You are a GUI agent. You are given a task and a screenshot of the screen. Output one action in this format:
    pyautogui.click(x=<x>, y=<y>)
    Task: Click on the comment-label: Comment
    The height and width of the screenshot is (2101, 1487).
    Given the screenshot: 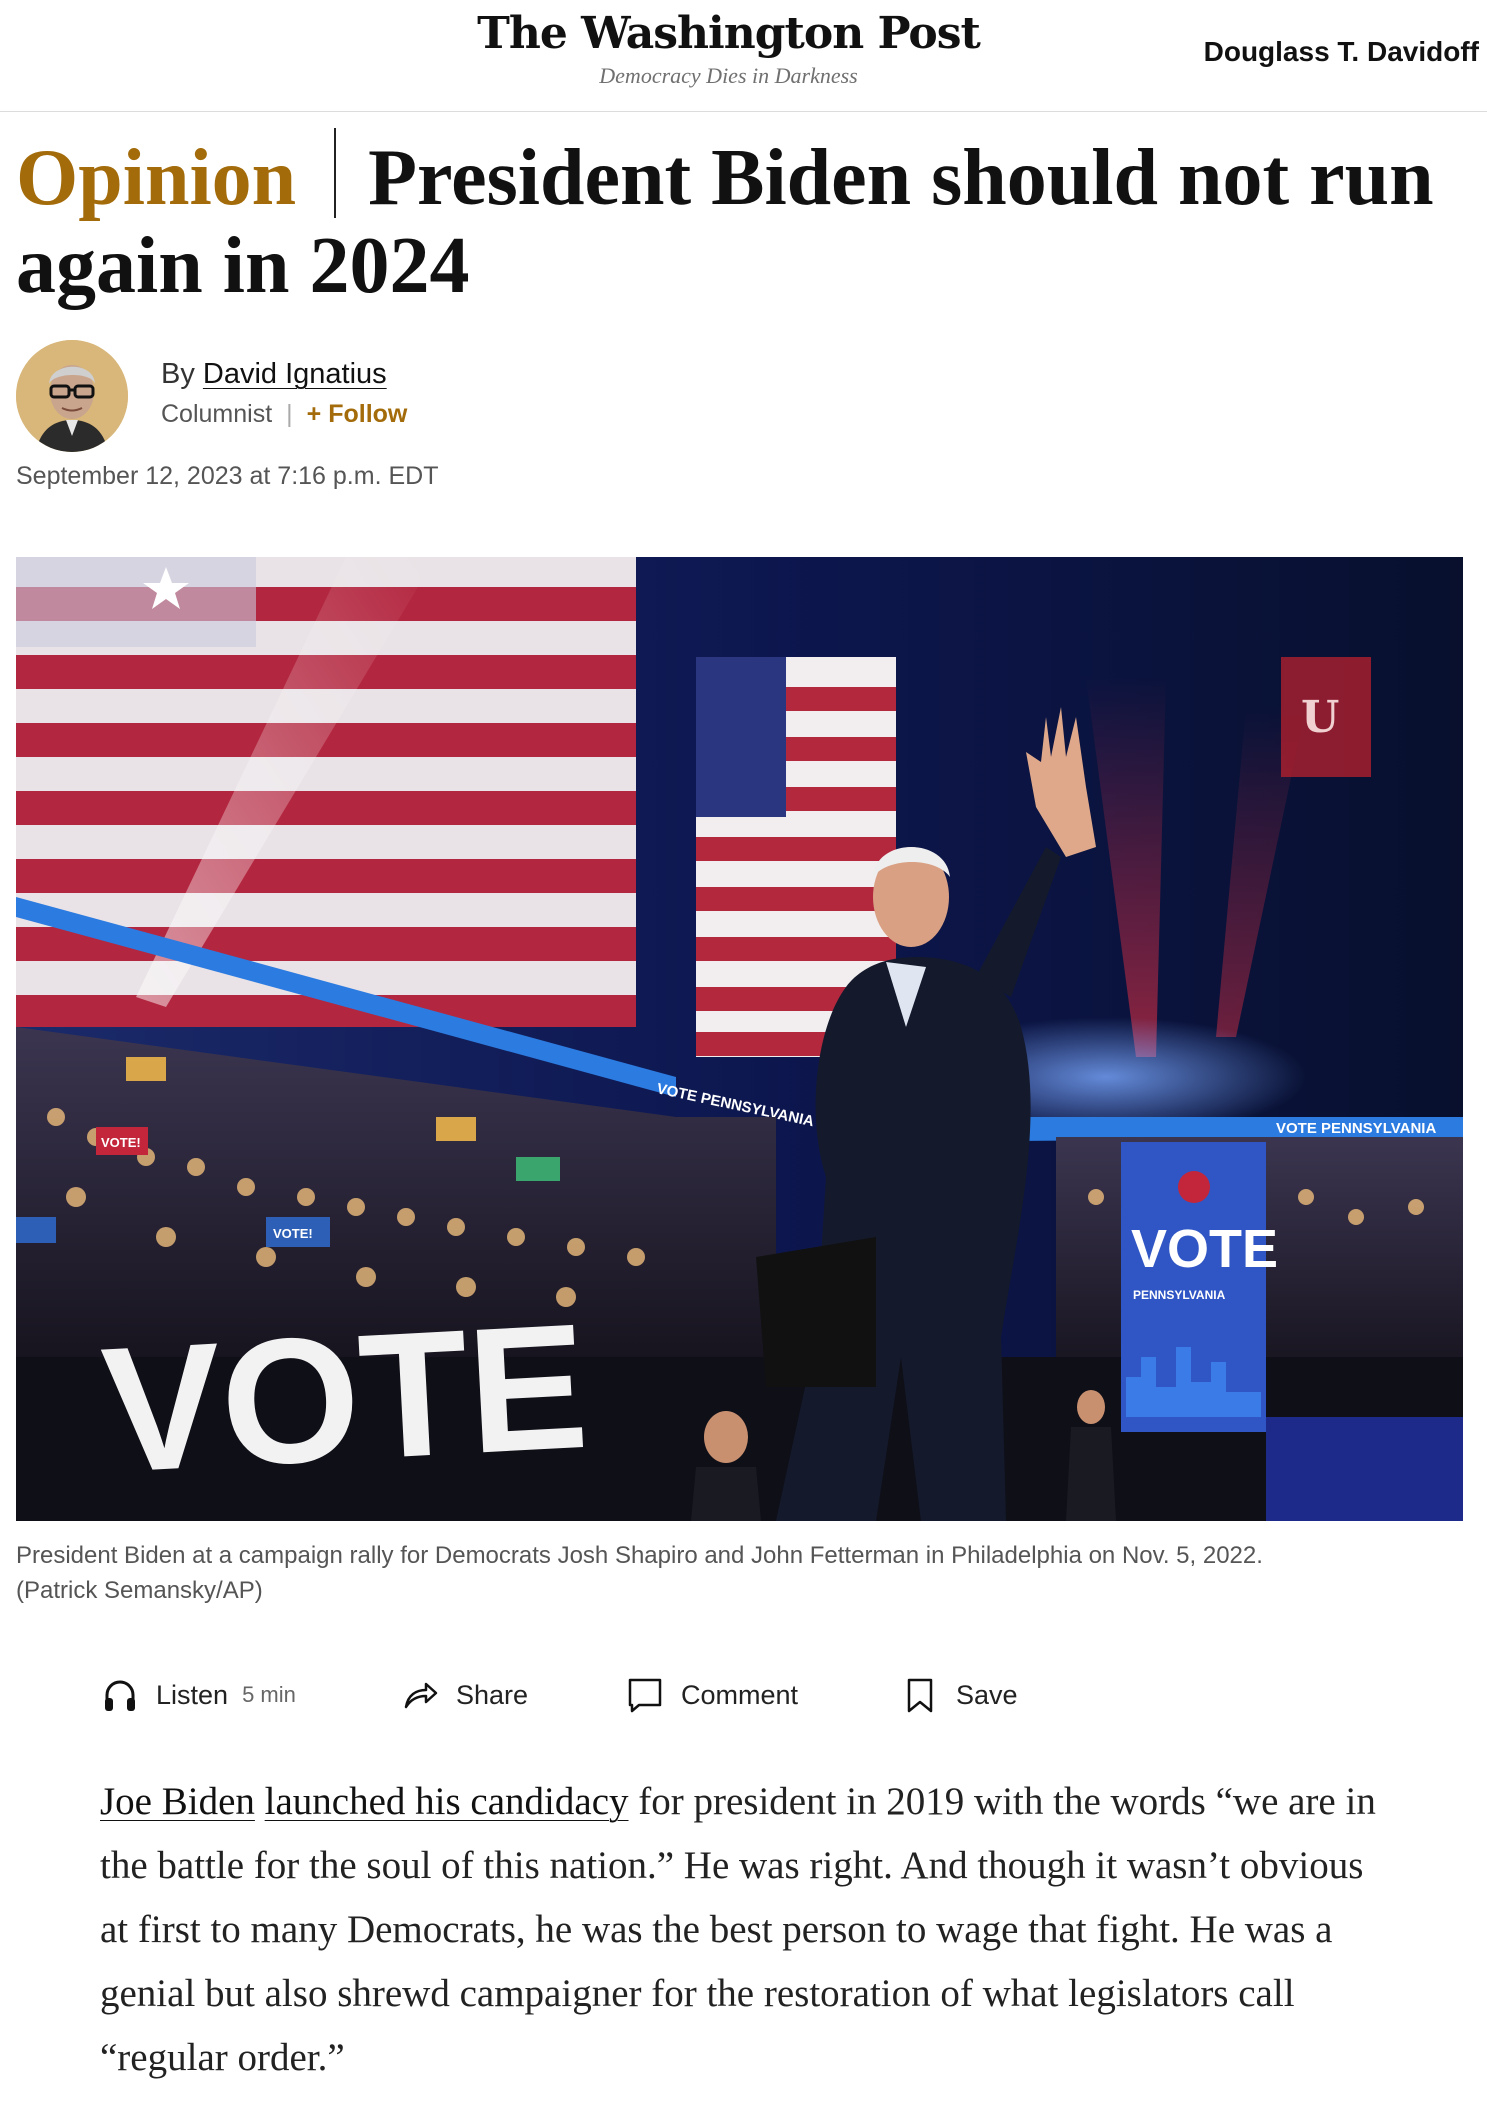 What is the action you would take?
    pyautogui.click(x=740, y=1694)
    